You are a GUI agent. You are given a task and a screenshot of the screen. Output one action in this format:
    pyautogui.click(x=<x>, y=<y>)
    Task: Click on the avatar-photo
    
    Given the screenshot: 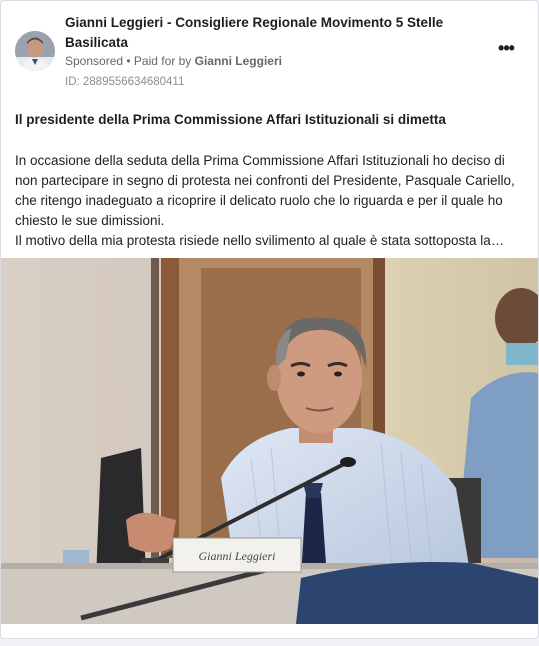 What is the action you would take?
    pyautogui.click(x=35, y=51)
    